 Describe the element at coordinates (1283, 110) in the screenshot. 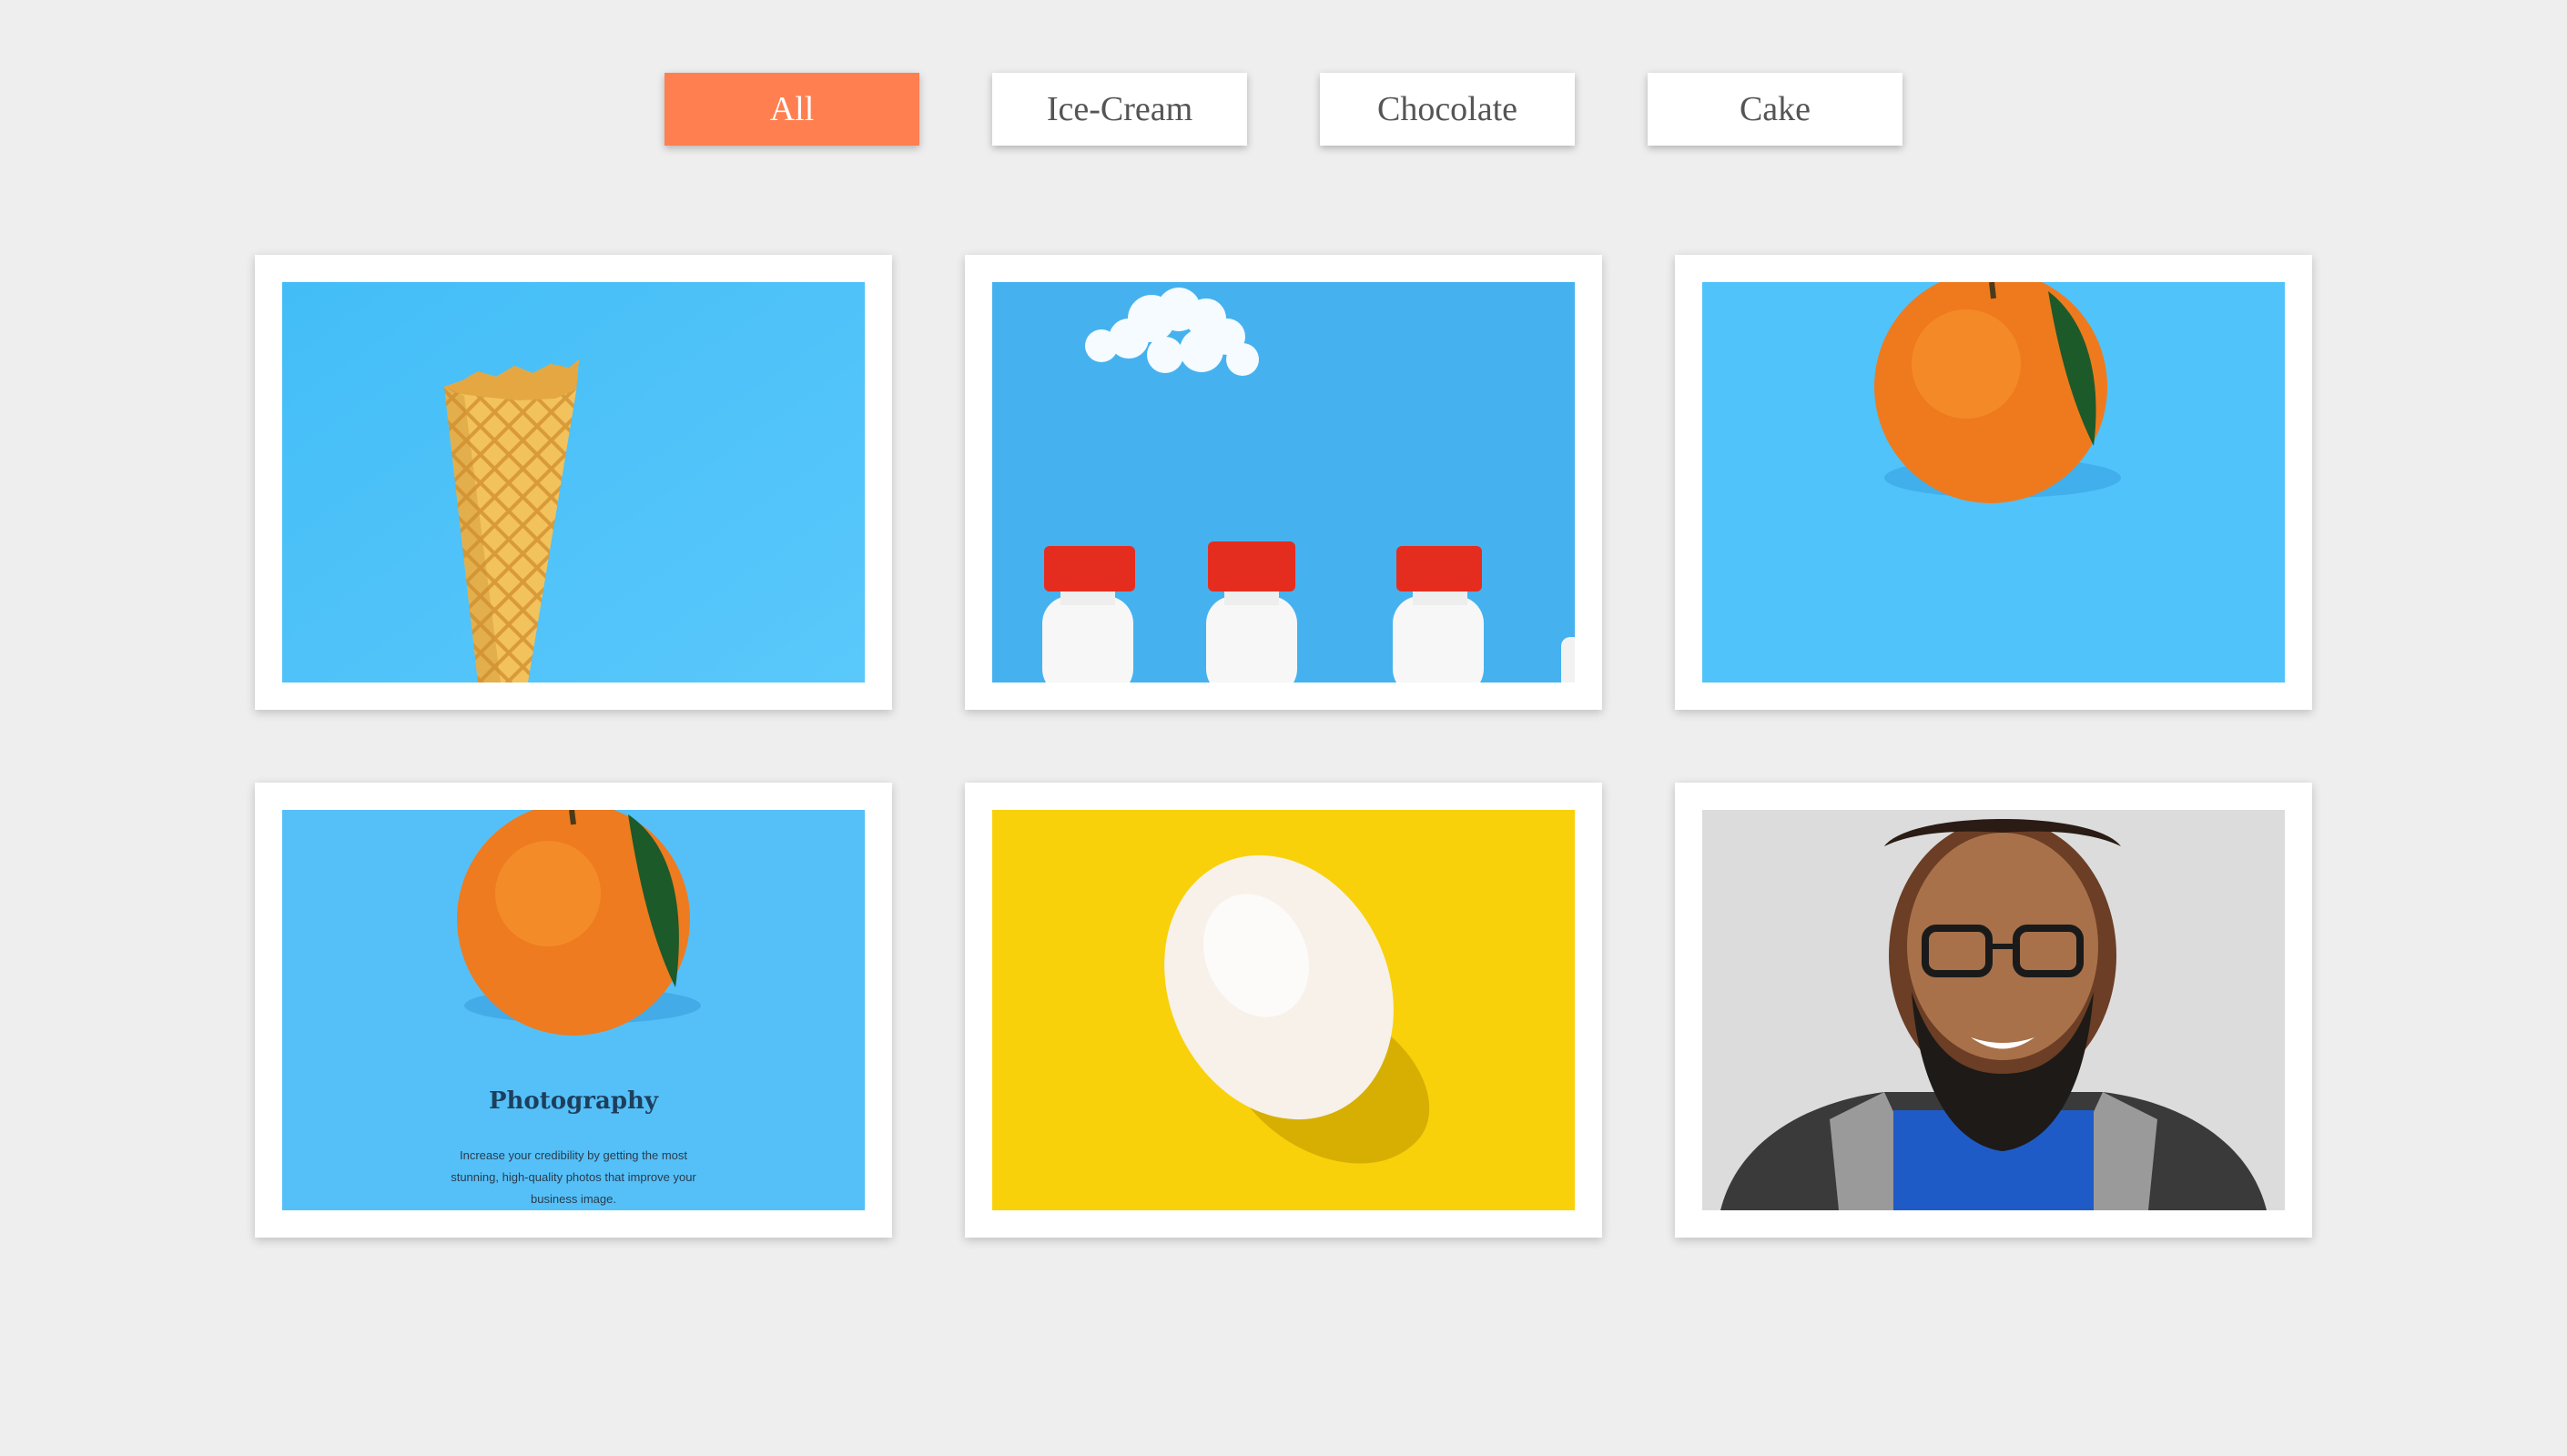

I see `filter-bar: All Ice-Cream Chocolate Cake` at that location.